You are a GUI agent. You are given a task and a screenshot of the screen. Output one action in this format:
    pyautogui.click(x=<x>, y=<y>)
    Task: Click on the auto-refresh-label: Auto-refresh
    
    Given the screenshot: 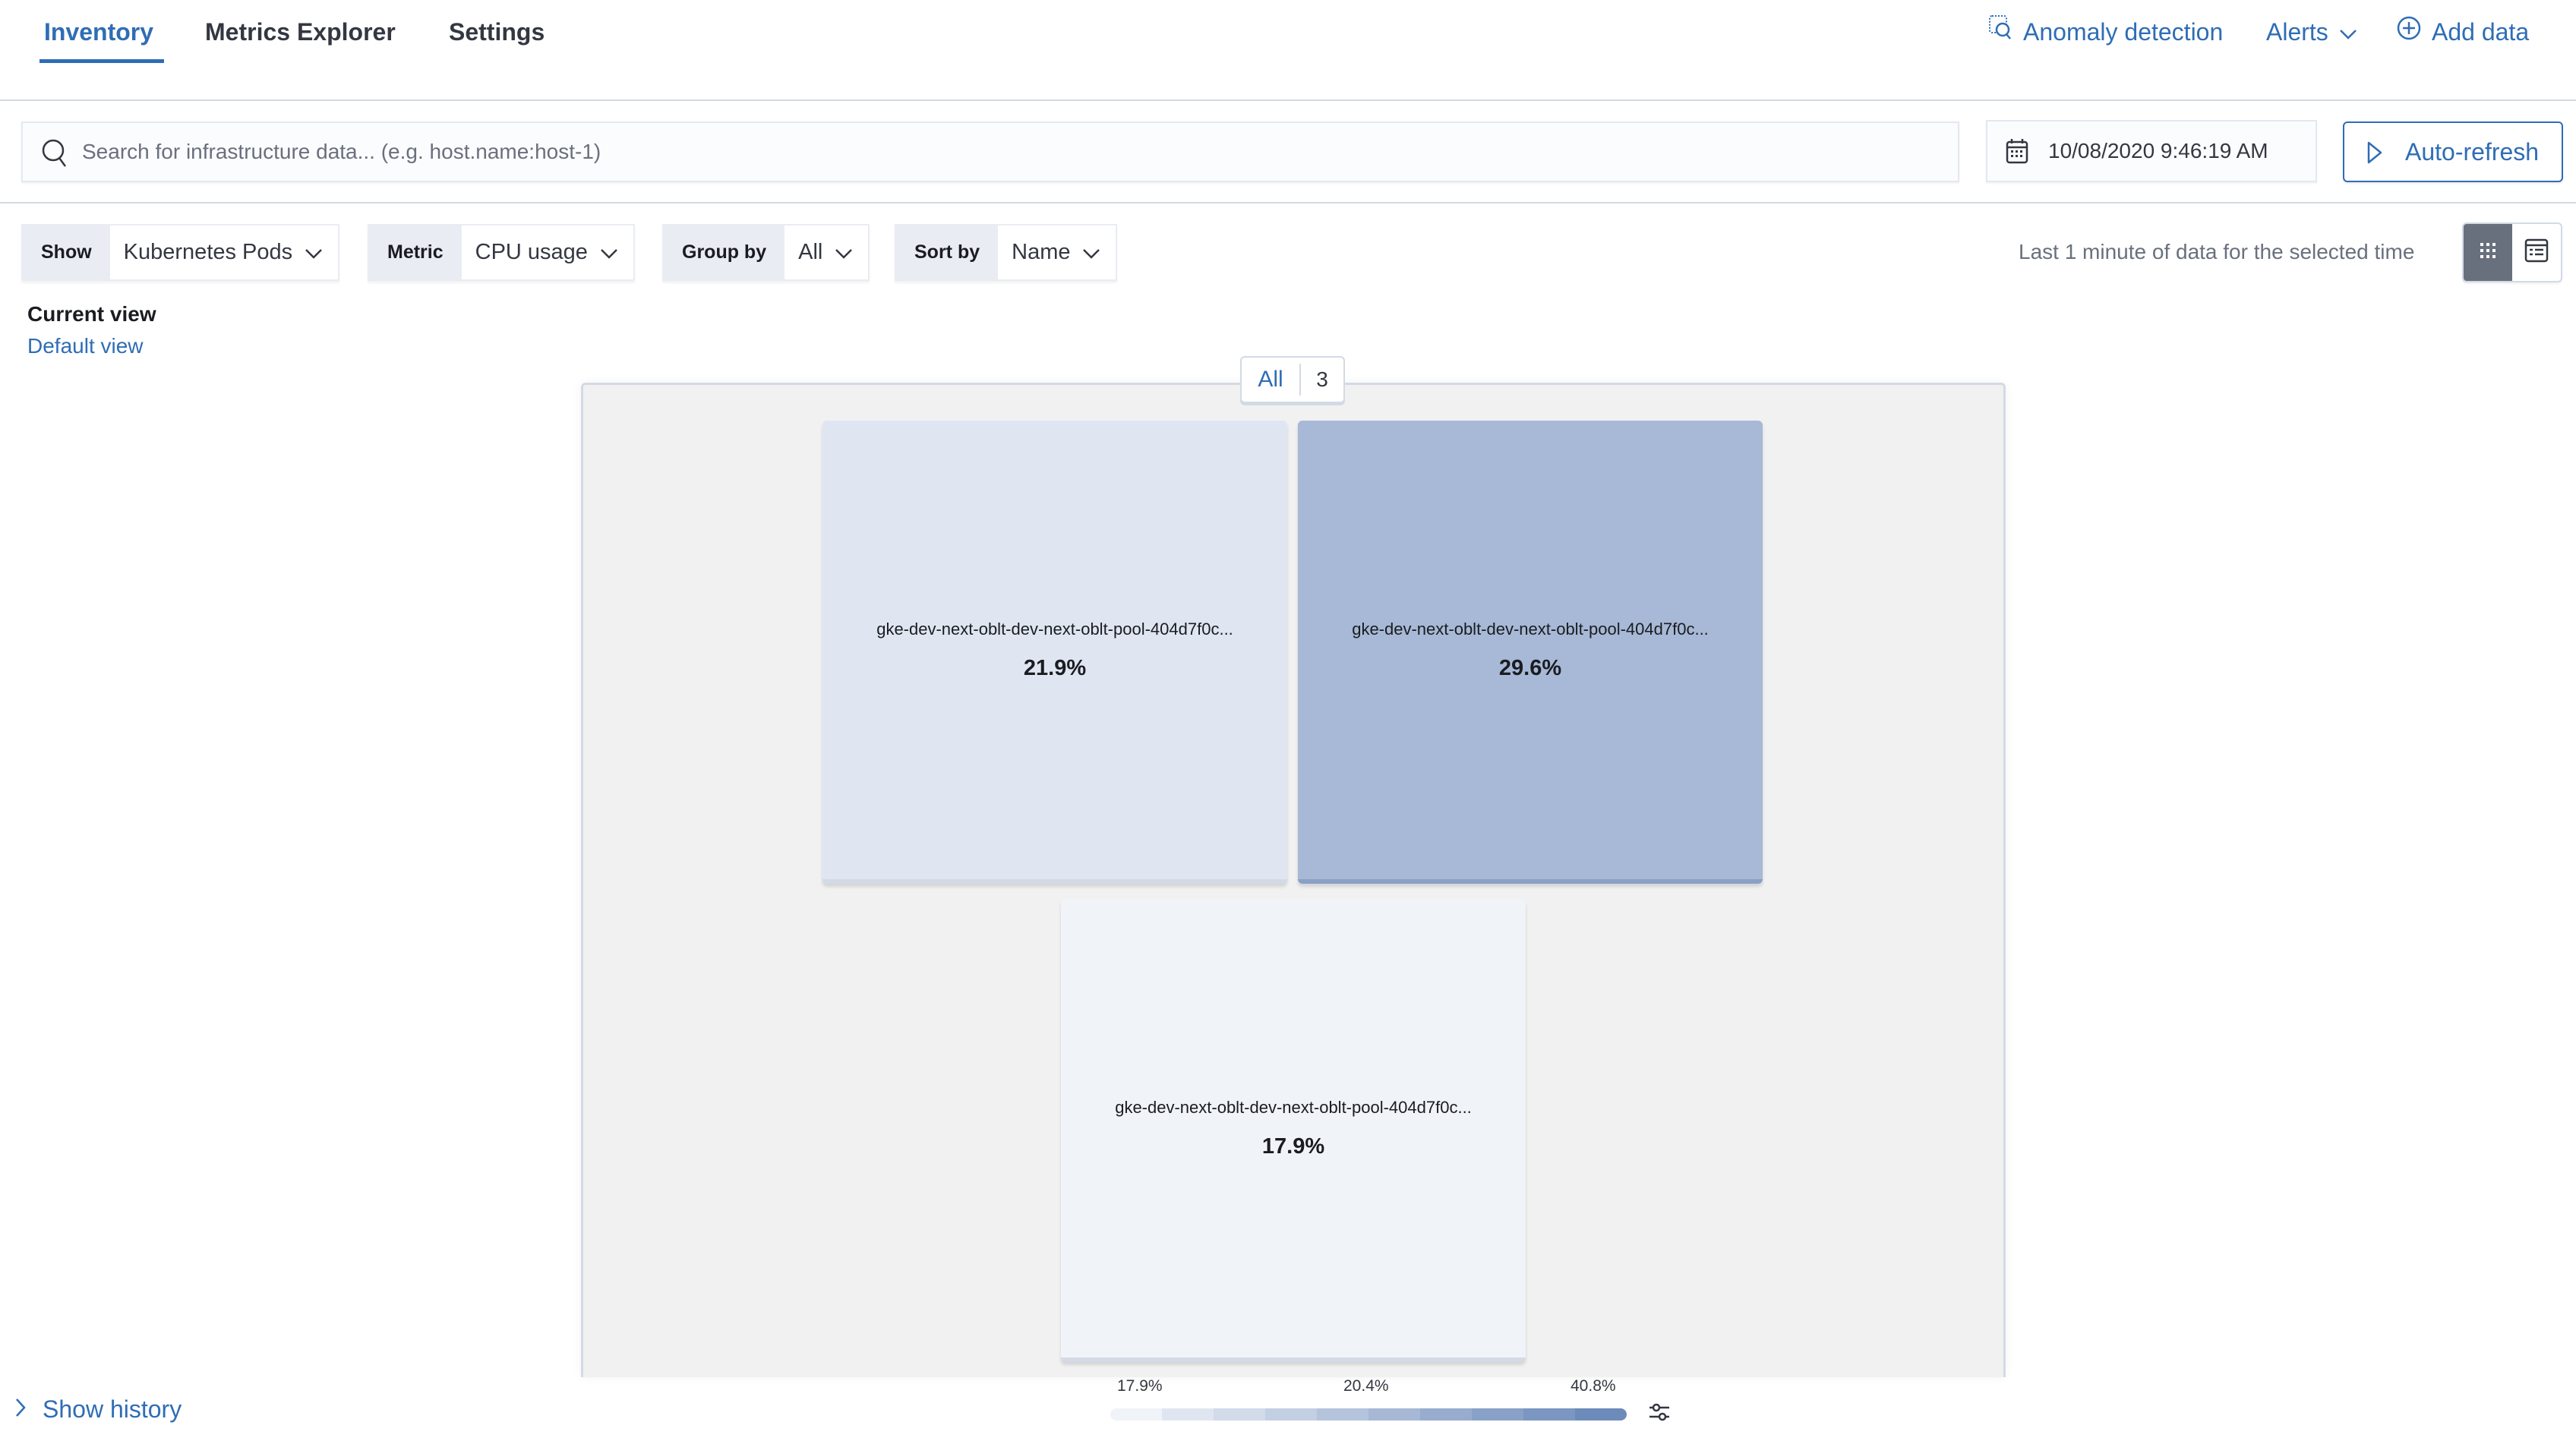 What is the action you would take?
    pyautogui.click(x=2472, y=151)
    